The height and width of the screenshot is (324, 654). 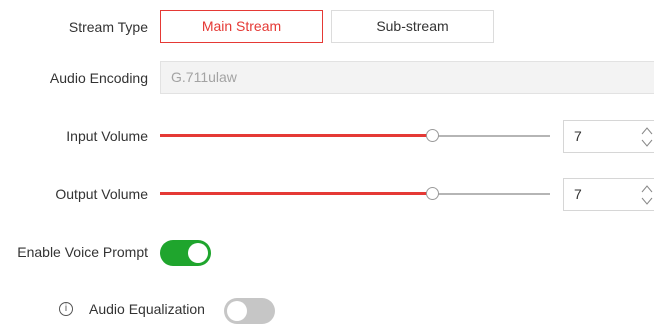 I want to click on main-stream-button: Main Stream, so click(x=241, y=26).